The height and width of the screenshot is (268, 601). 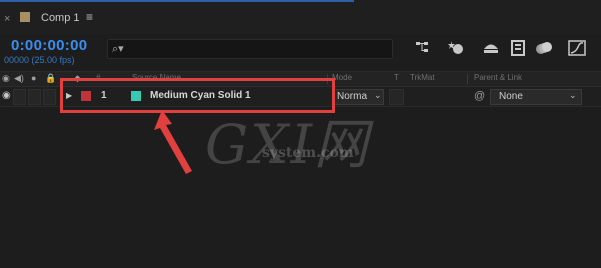 I want to click on lock-switch-icon: 🔒, so click(x=50, y=78).